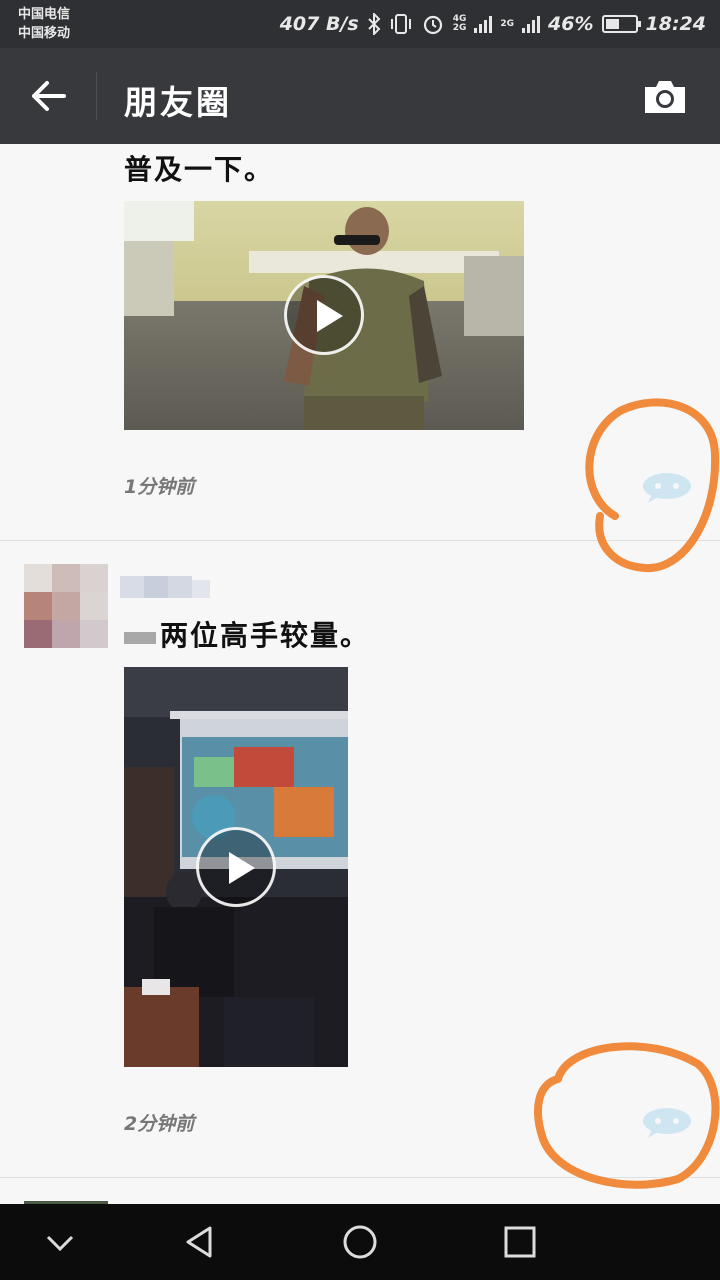 The image size is (720, 1280). I want to click on back-button, so click(50, 96).